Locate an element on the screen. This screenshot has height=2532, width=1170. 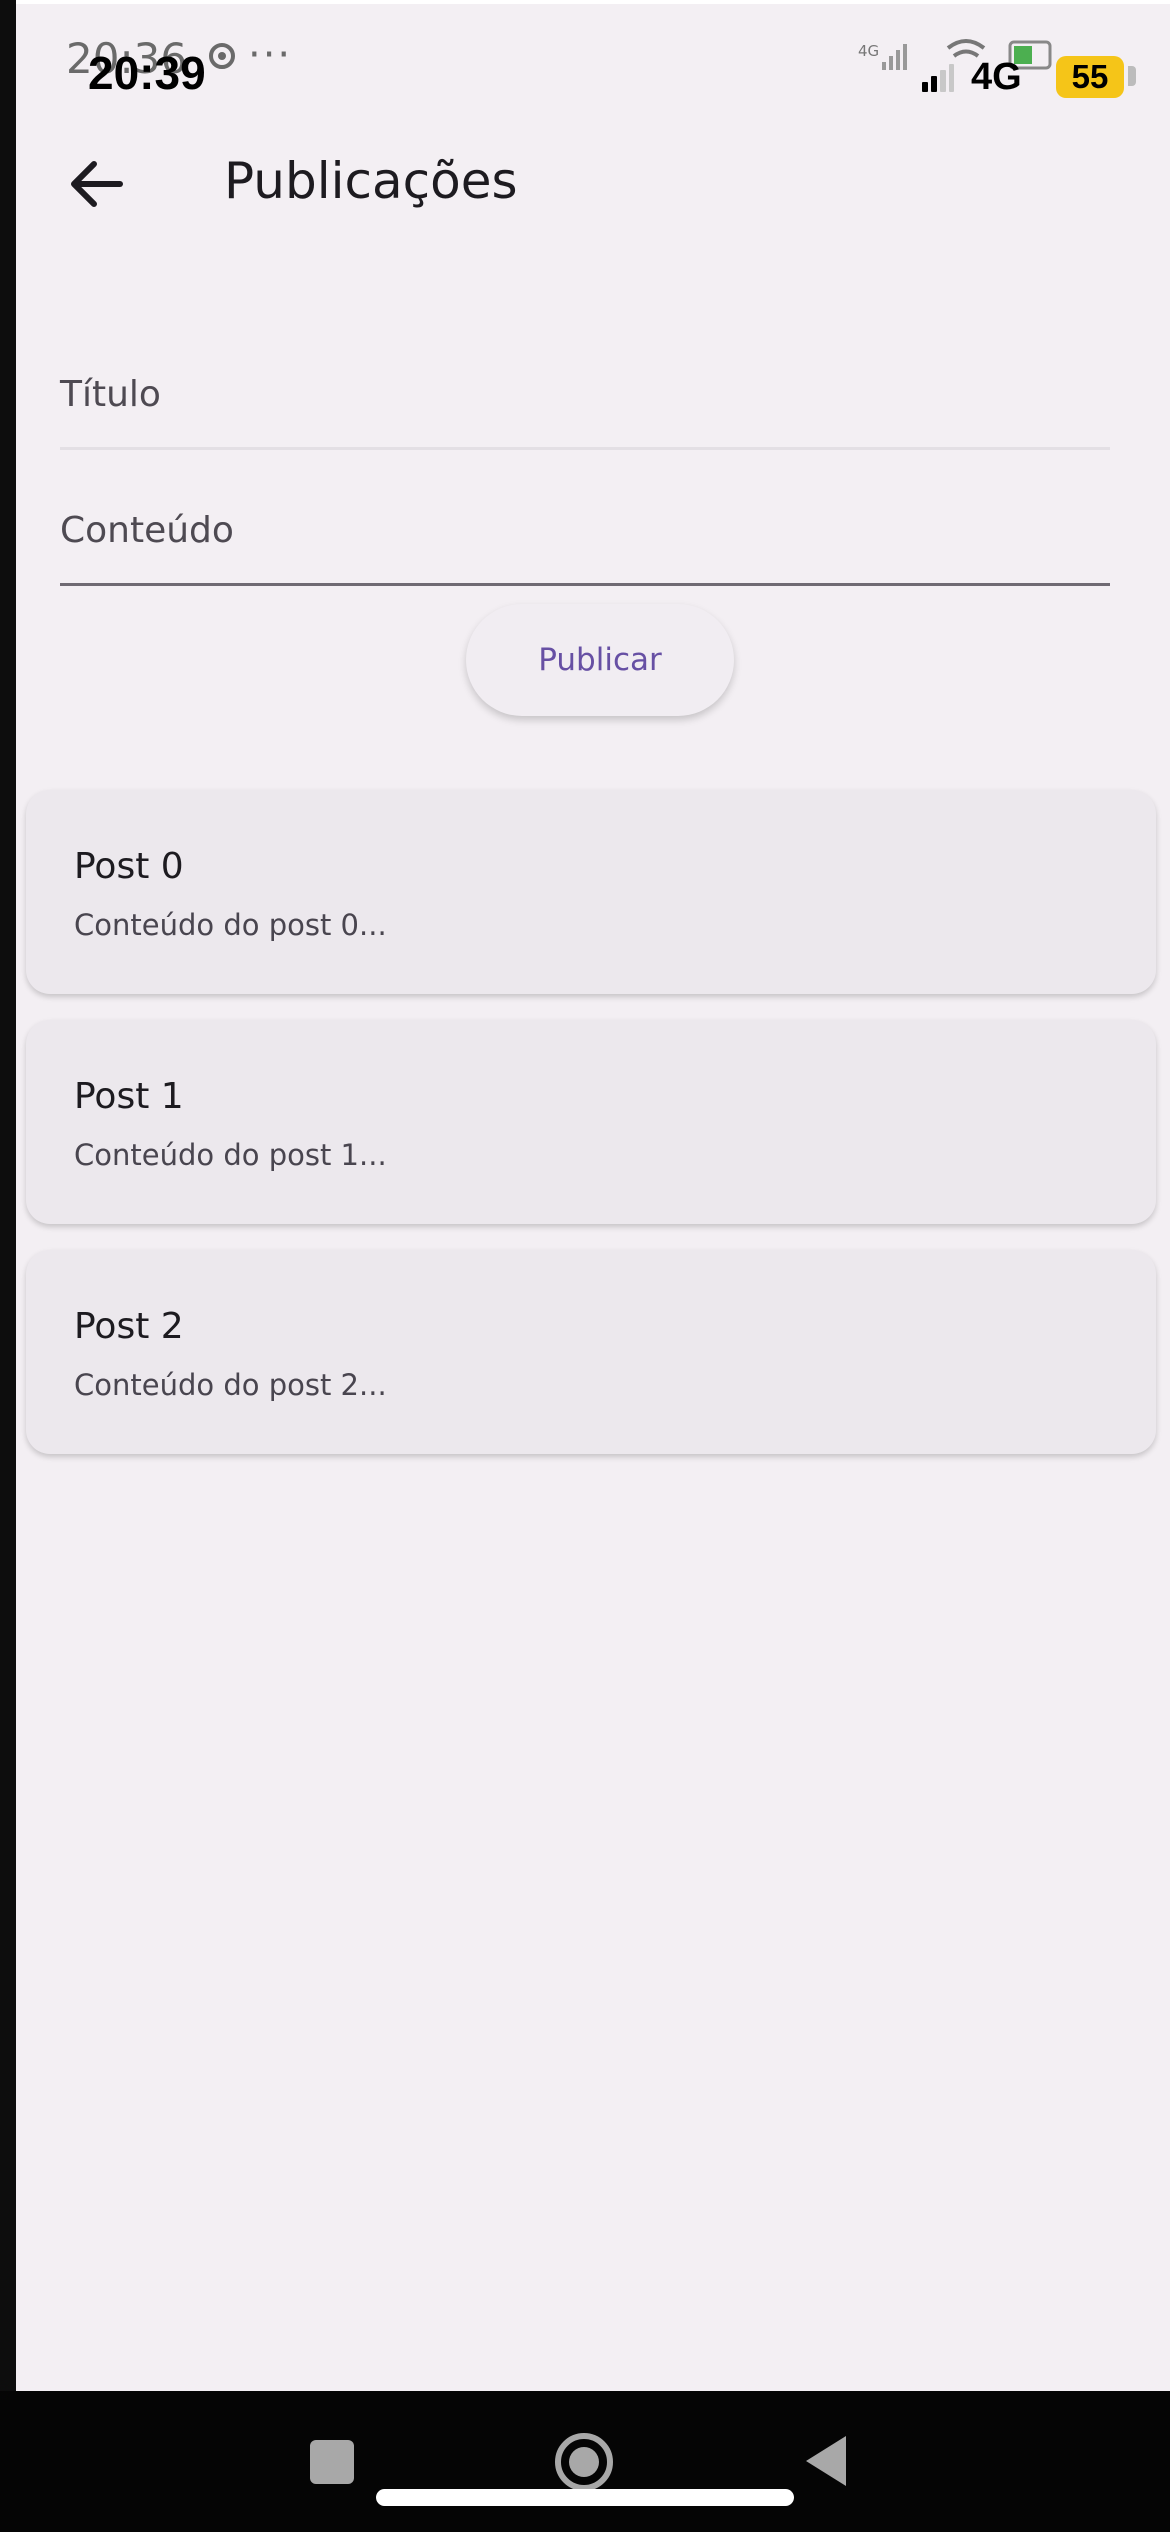
battery-level: 55 is located at coordinates (1090, 76).